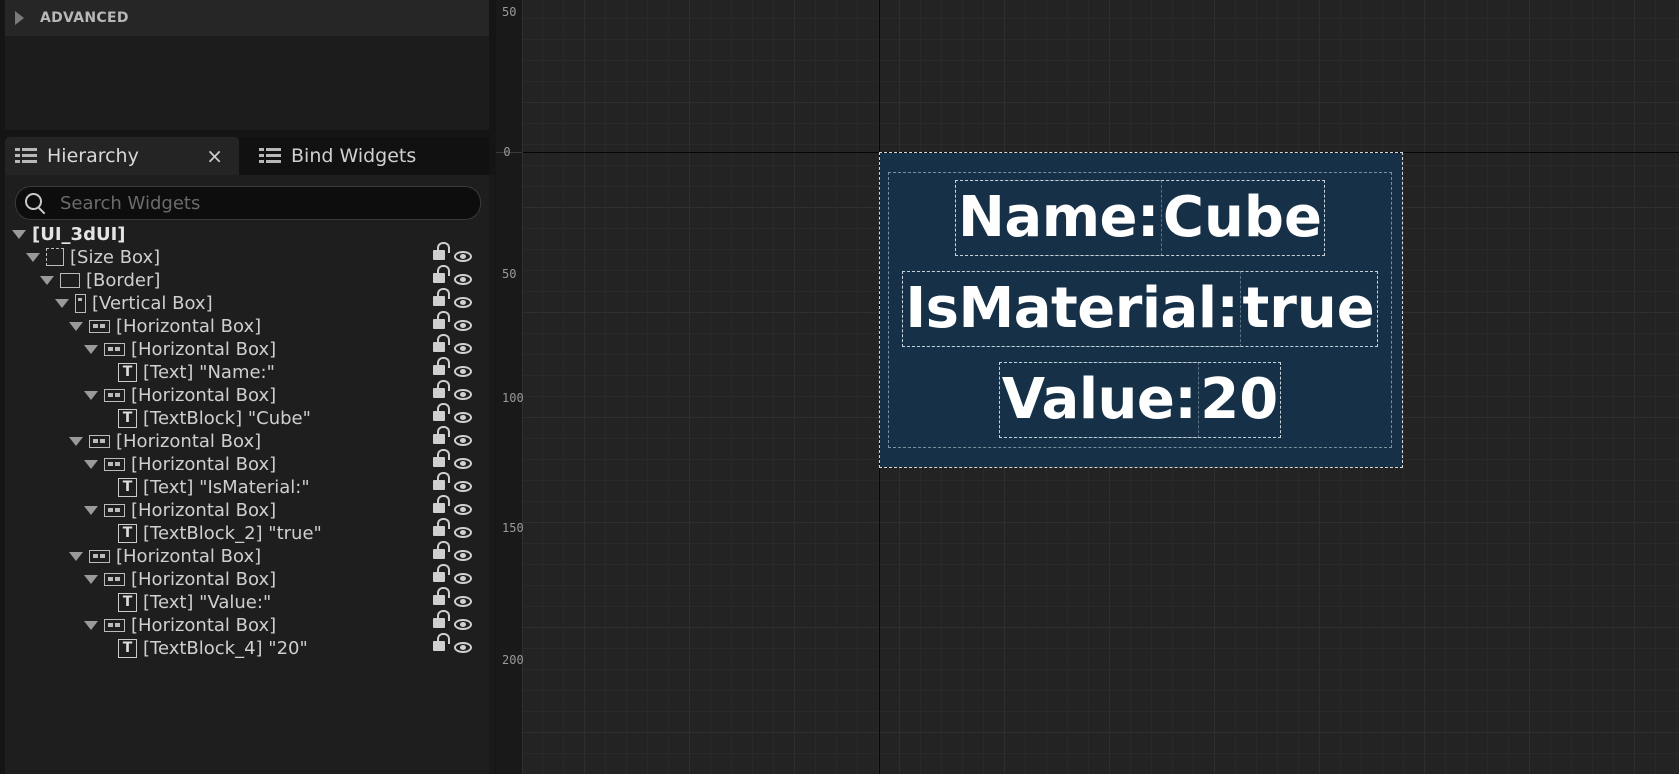 This screenshot has height=774, width=1679. I want to click on tree-row-root: [UI_3dUI], so click(247, 234).